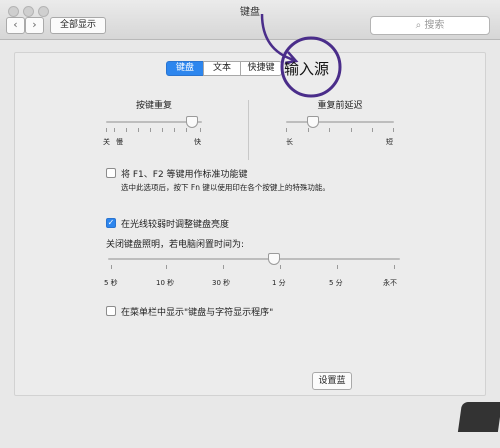 The height and width of the screenshot is (448, 500). What do you see at coordinates (248, 130) in the screenshot?
I see `section-divider` at bounding box center [248, 130].